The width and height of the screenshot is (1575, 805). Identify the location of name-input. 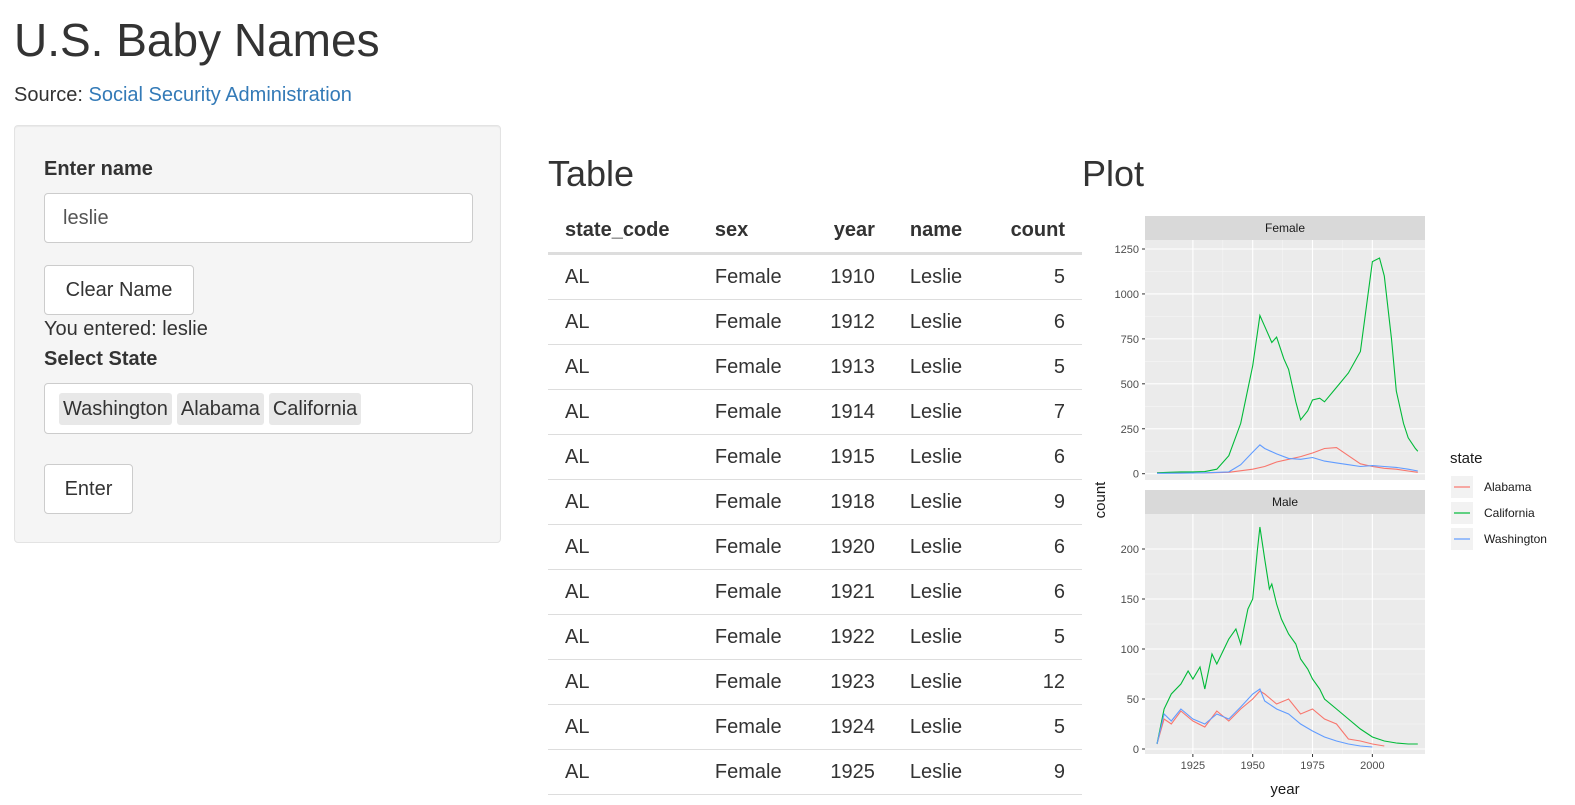
(258, 218).